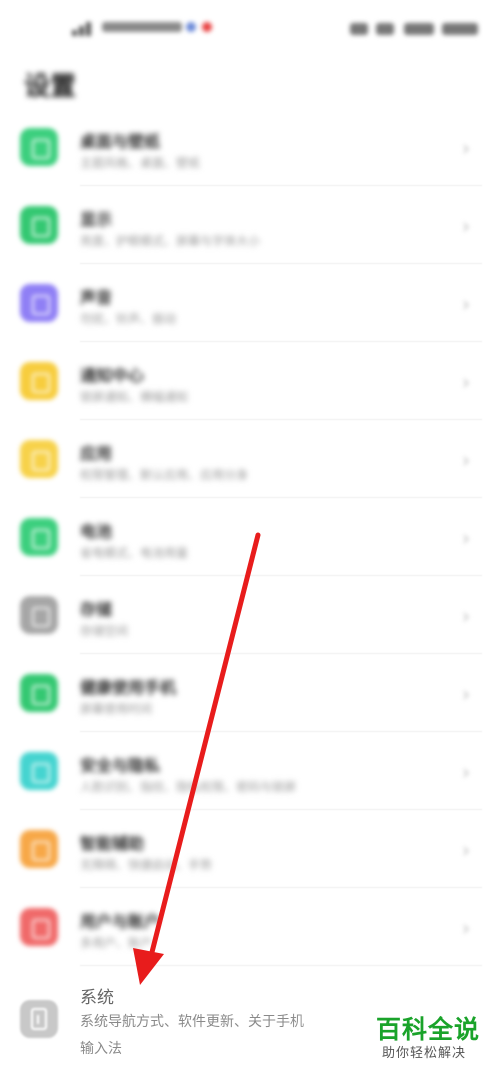 The width and height of the screenshot is (500, 1070). What do you see at coordinates (460, 29) in the screenshot?
I see `clock-text` at bounding box center [460, 29].